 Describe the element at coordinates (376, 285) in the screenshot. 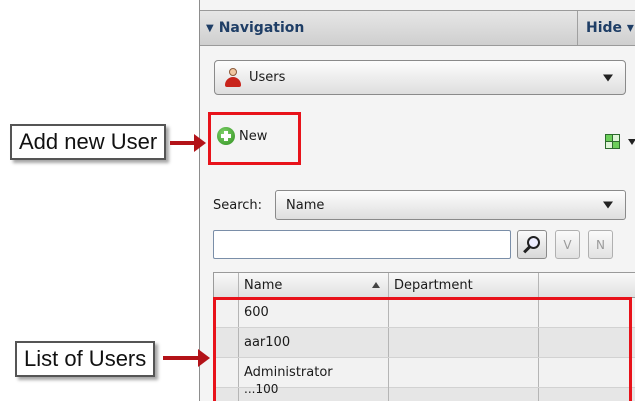

I see `sort-ascending-icon` at that location.